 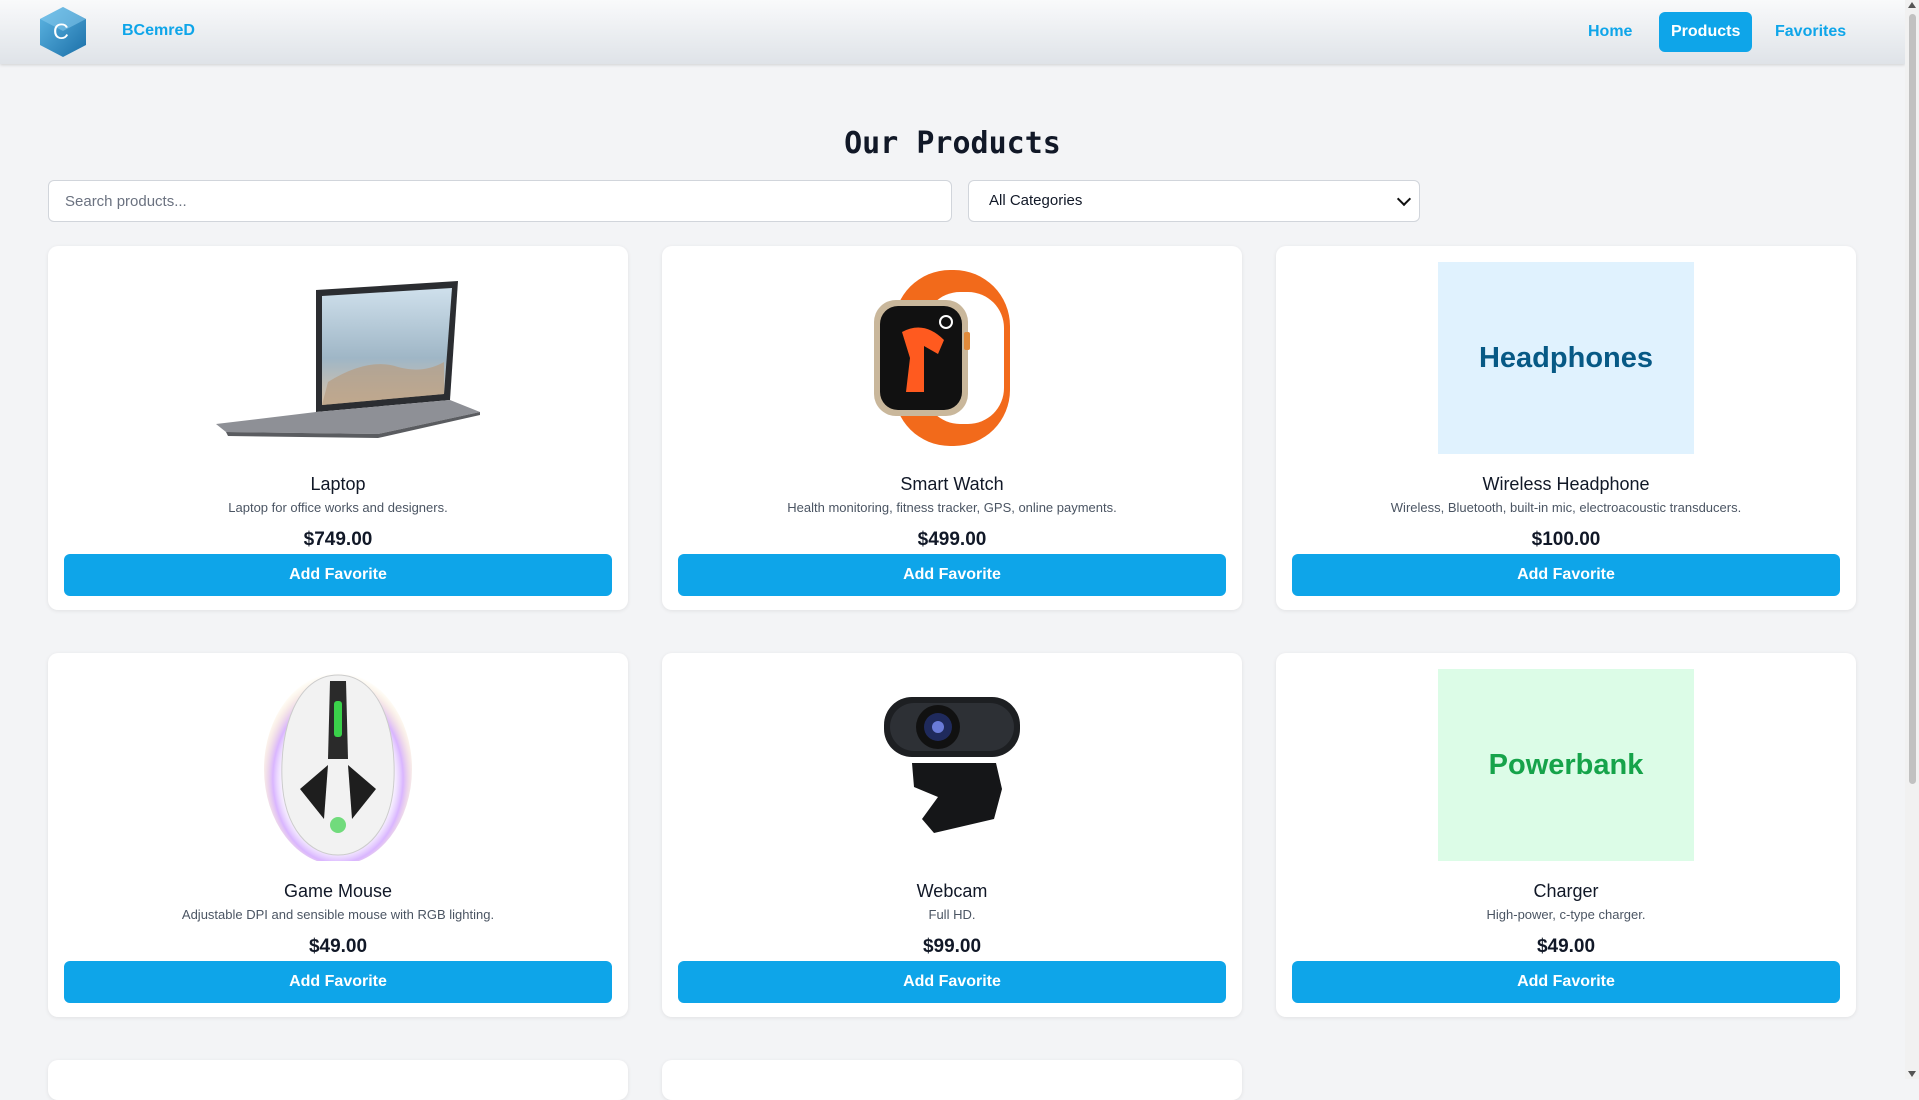 I want to click on laptop-image, so click(x=338, y=358).